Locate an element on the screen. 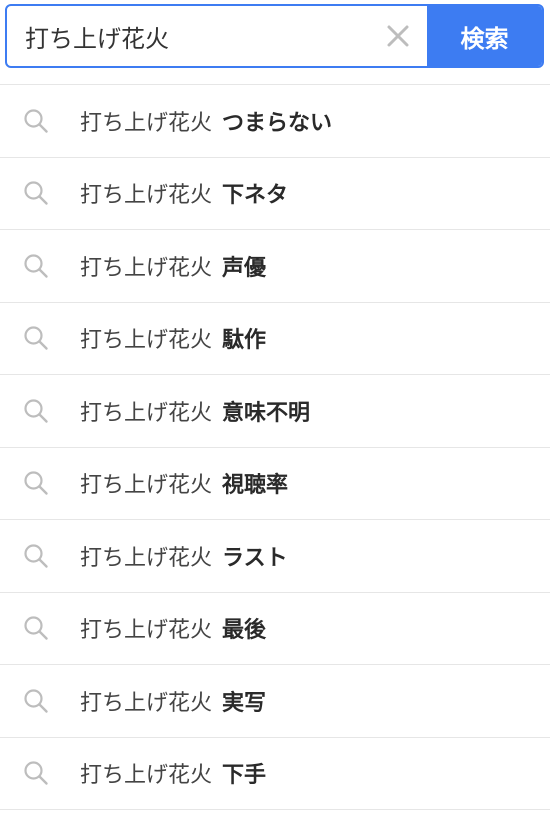  suggestion-text: 打ち上げ花火 視聴率 is located at coordinates (184, 483).